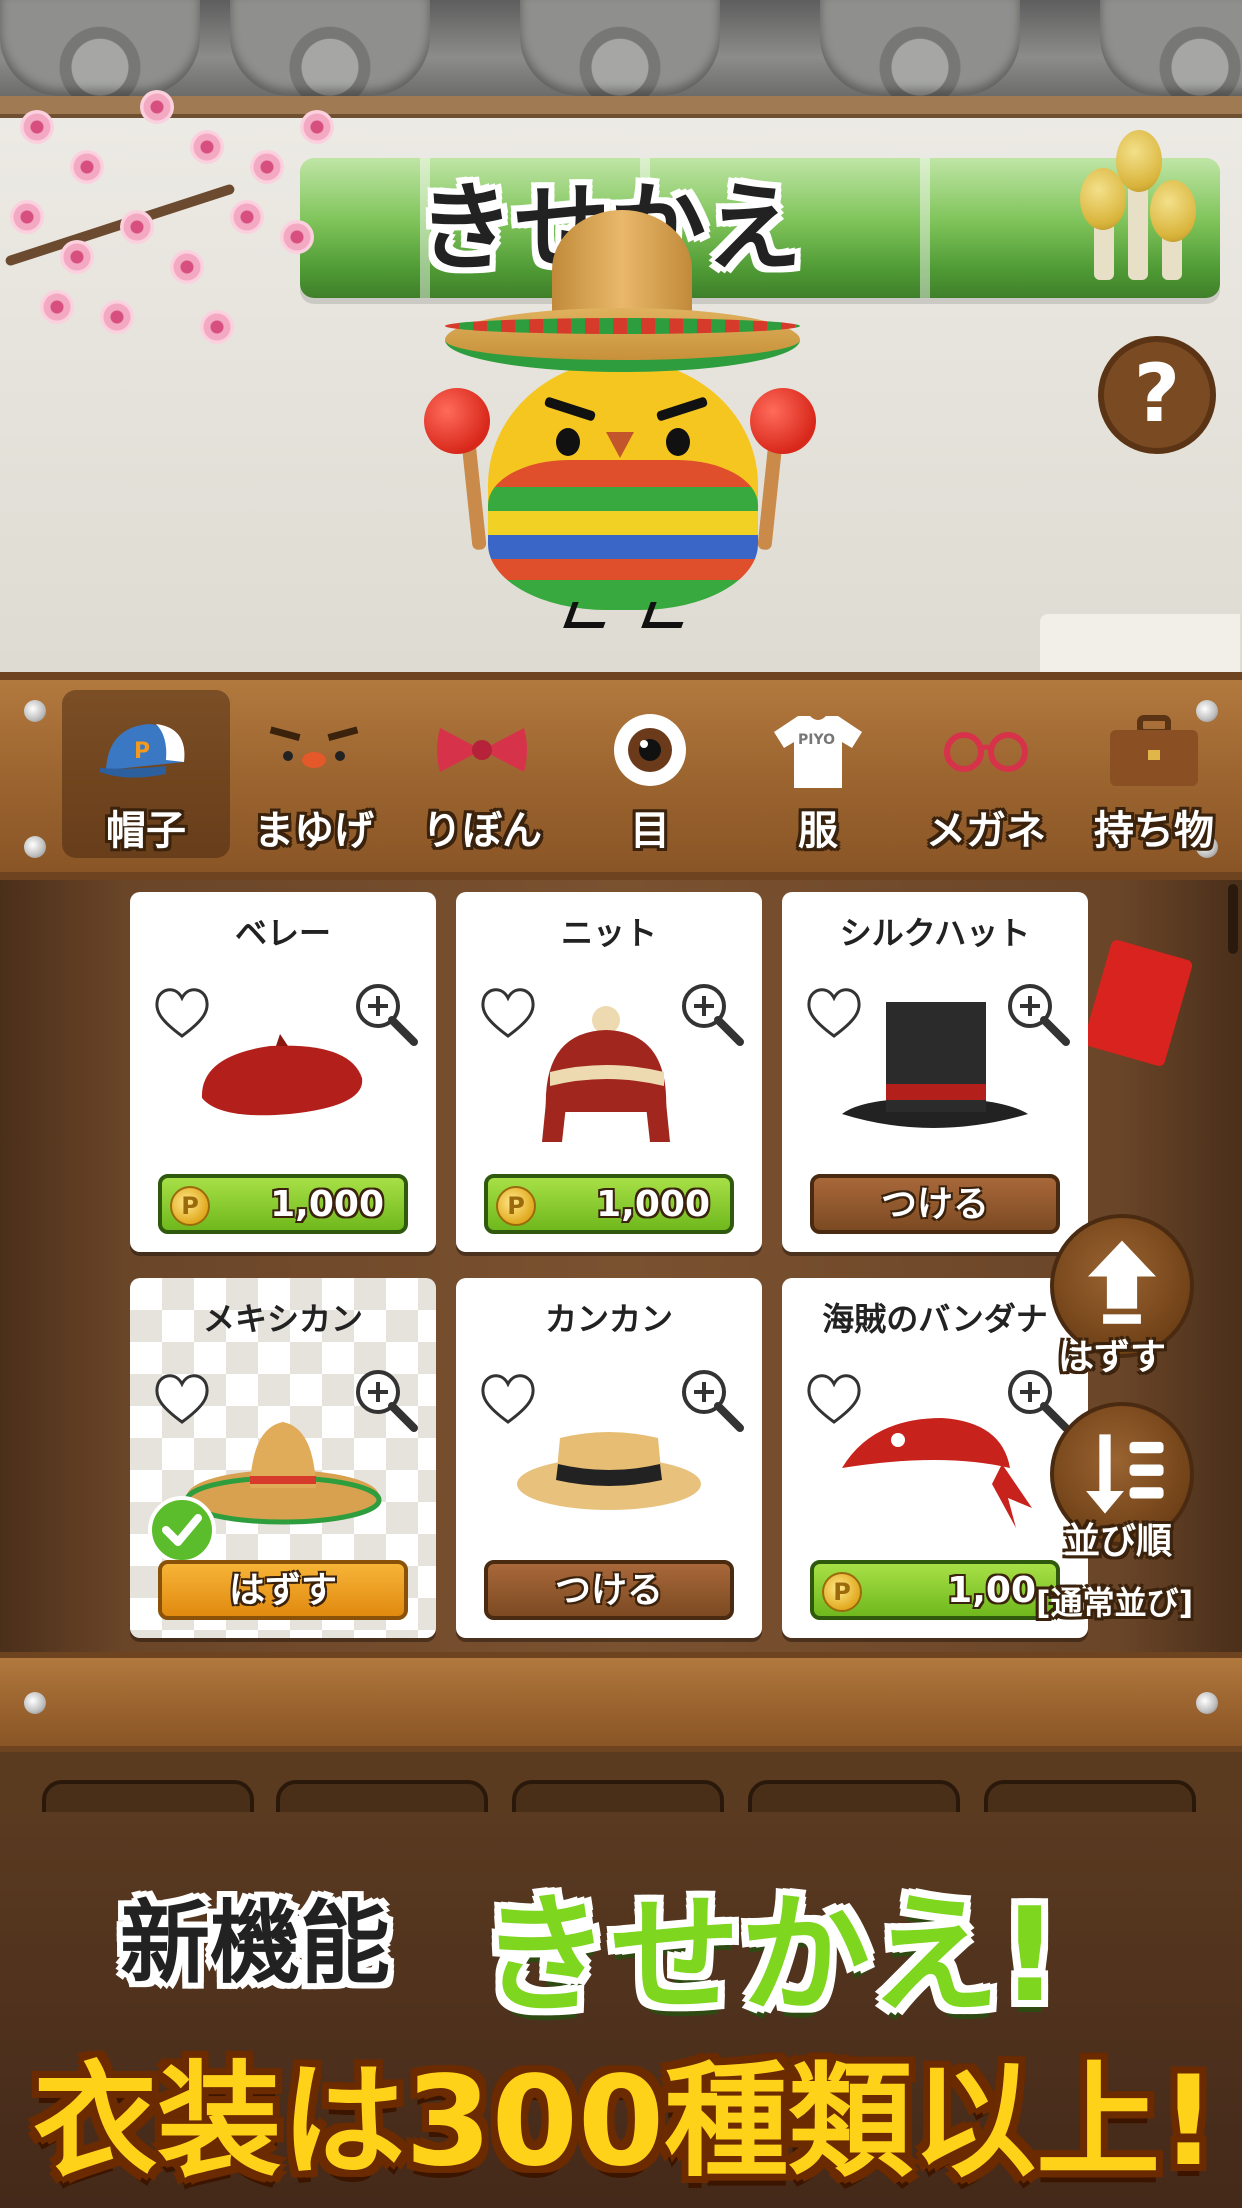 Image resolution: width=1242 pixels, height=2208 pixels. I want to click on buy-button: P 1,00, so click(935, 1590).